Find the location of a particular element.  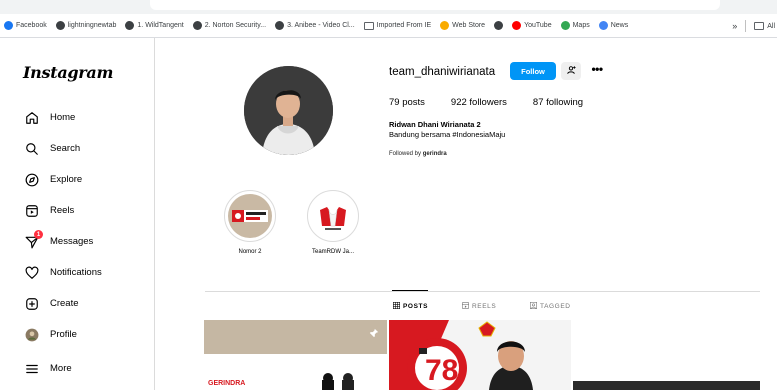

sidebar-item-explore: Explore is located at coordinates (53, 179).